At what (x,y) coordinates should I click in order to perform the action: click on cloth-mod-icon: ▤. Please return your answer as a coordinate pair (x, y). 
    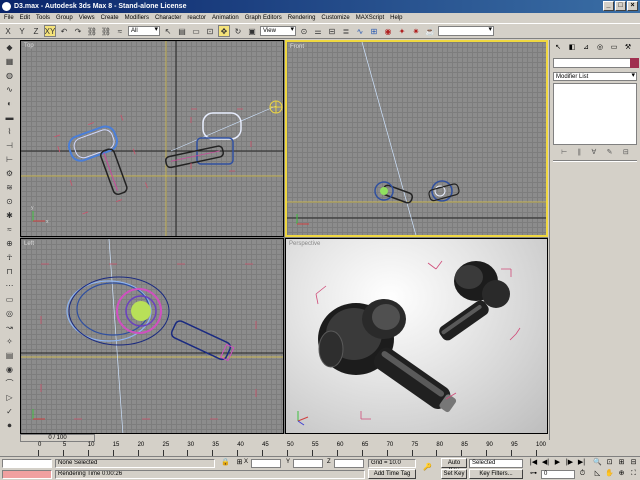
    Looking at the image, I should click on (9, 356).